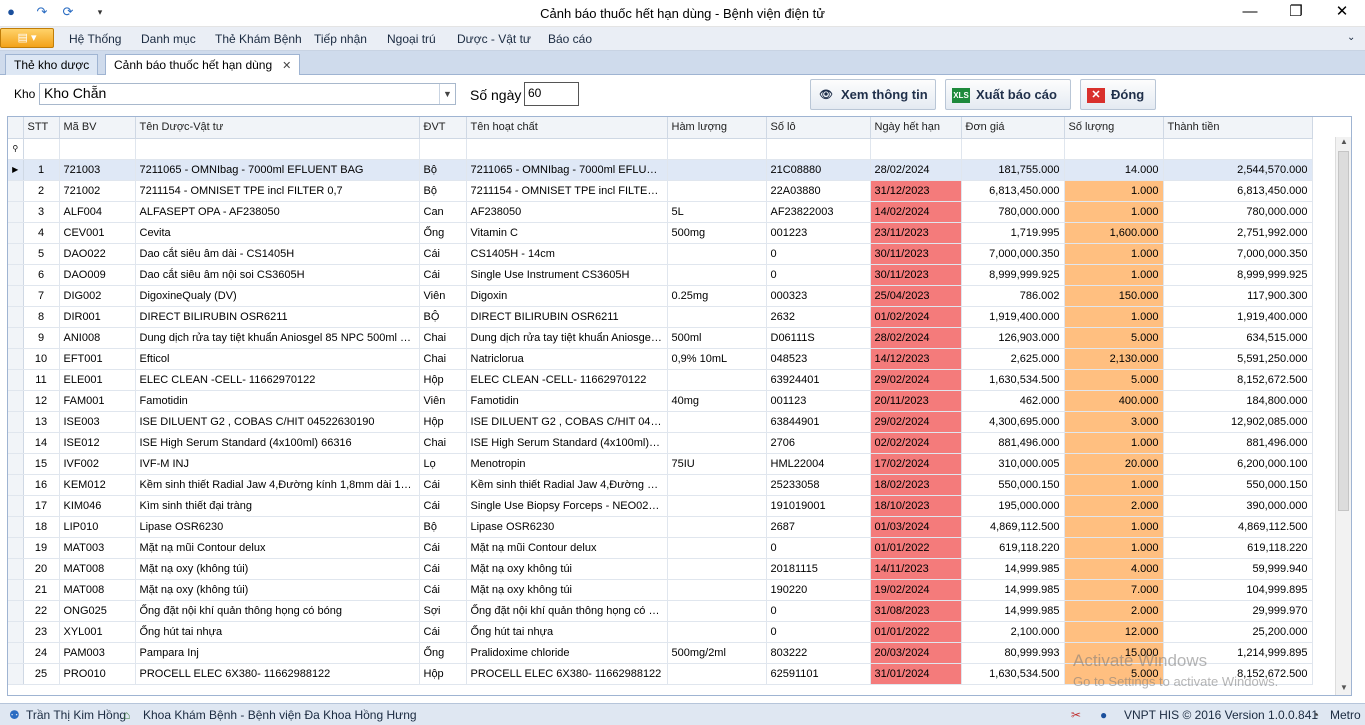 This screenshot has width=1365, height=725. I want to click on cell-hoat-chat: 7211154 - OMNISET TPE incl FILTER 0,7, so click(567, 191).